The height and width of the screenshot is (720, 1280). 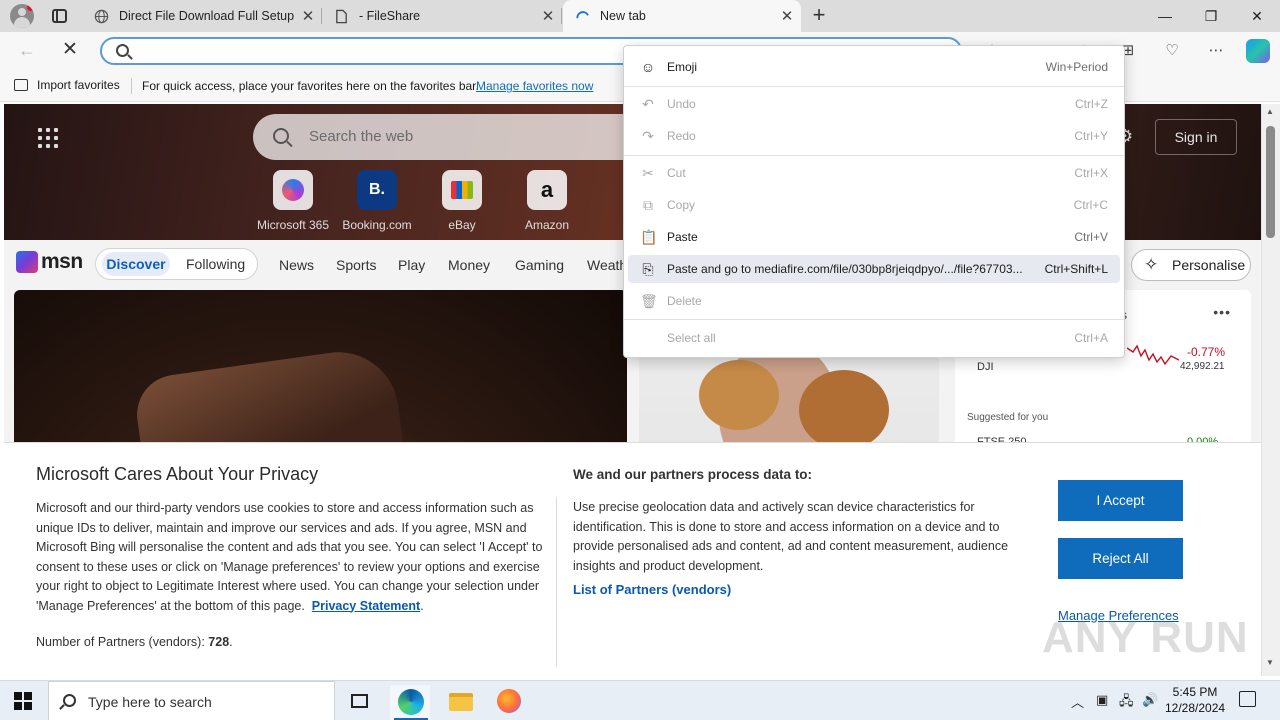 What do you see at coordinates (985, 367) in the screenshot?
I see `stock-symbol: DJI` at bounding box center [985, 367].